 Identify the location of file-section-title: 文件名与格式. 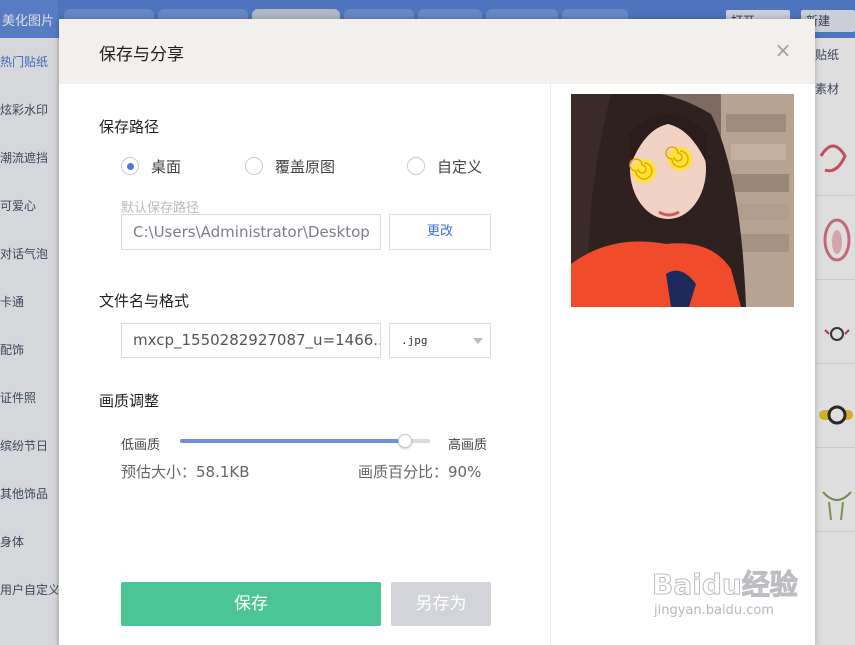
(144, 301).